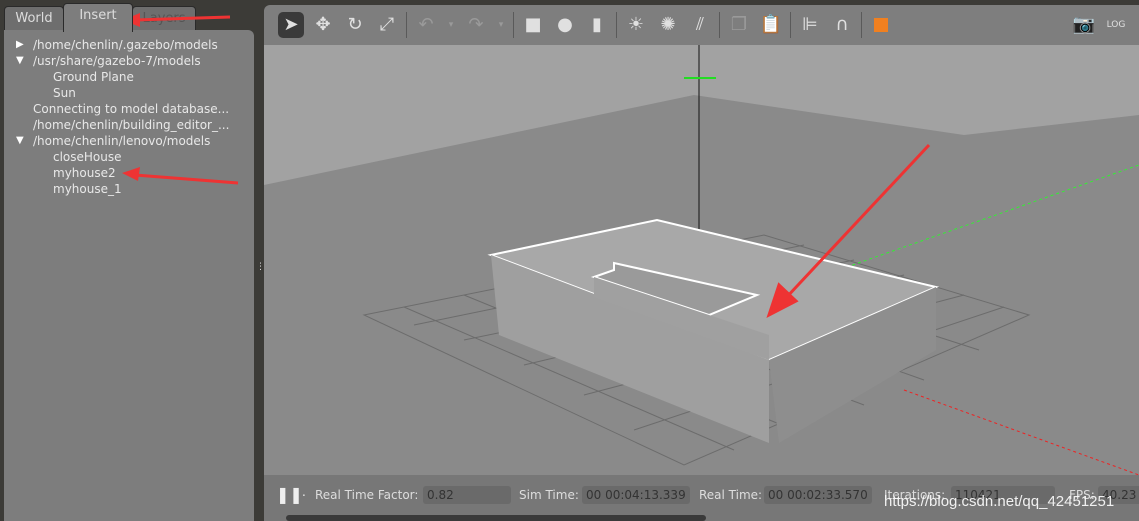 This screenshot has height=521, width=1139. Describe the element at coordinates (289, 494) in the screenshot. I see `pause-icon: ❚❚` at that location.